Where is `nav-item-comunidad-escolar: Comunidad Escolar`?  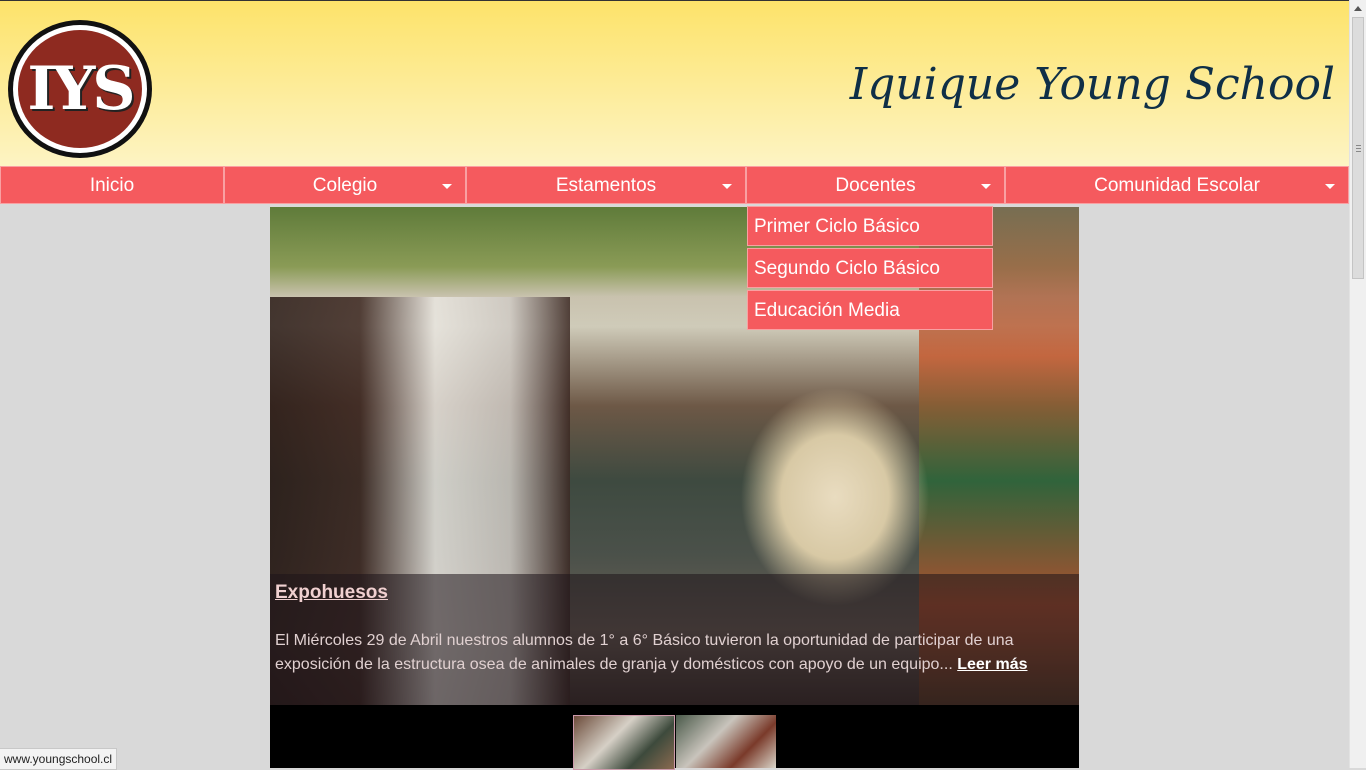
nav-item-comunidad-escolar: Comunidad Escolar is located at coordinates (1177, 185).